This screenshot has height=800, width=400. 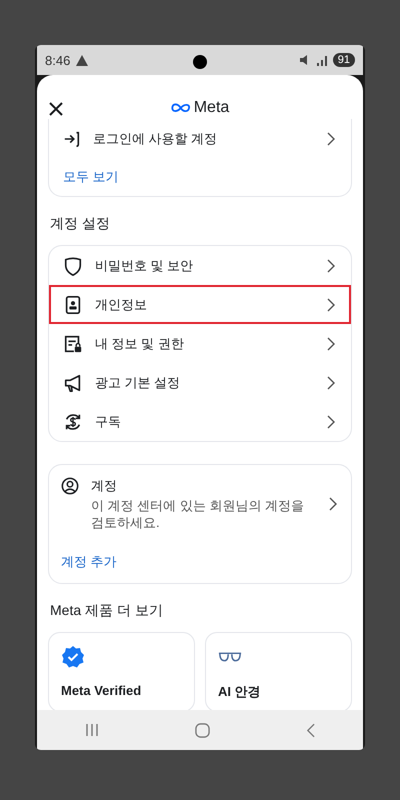 I want to click on back-icon, so click(x=310, y=730).